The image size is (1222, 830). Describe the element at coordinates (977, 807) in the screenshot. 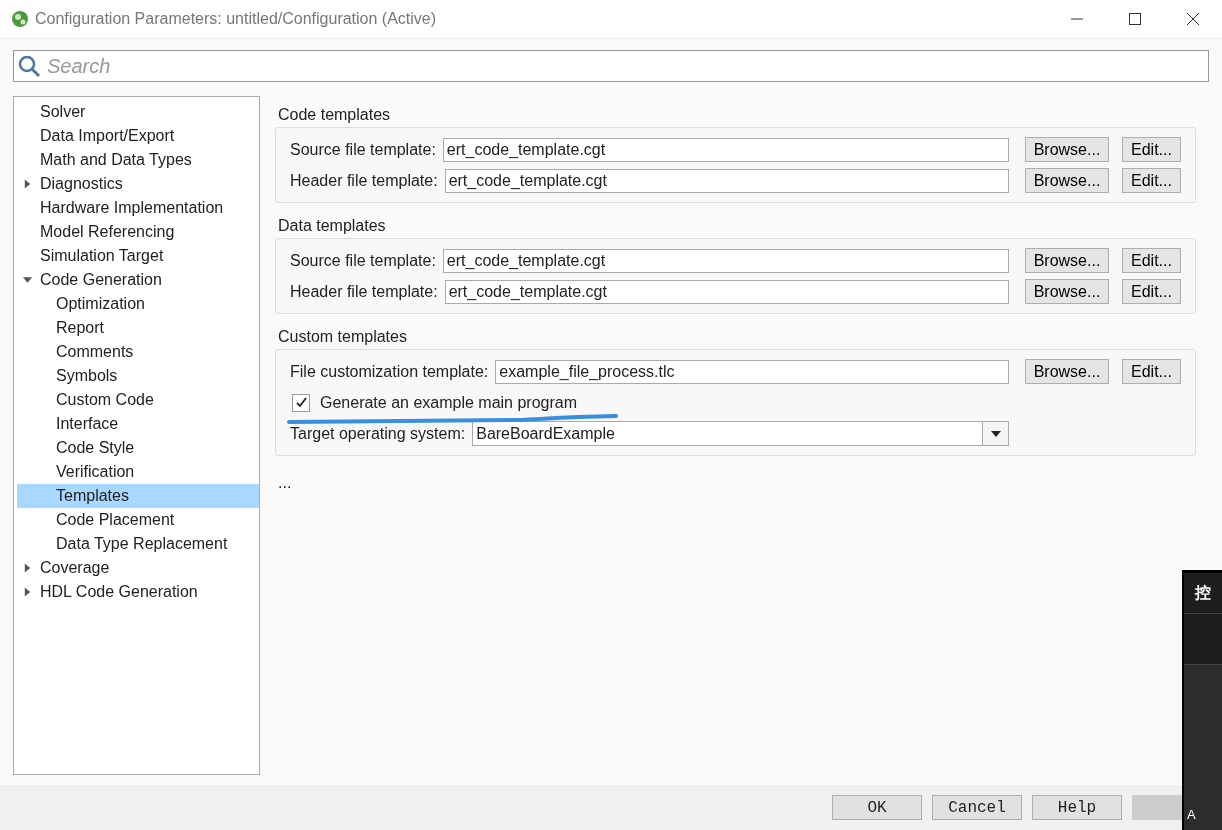

I see `dialog-button: Cancel` at that location.